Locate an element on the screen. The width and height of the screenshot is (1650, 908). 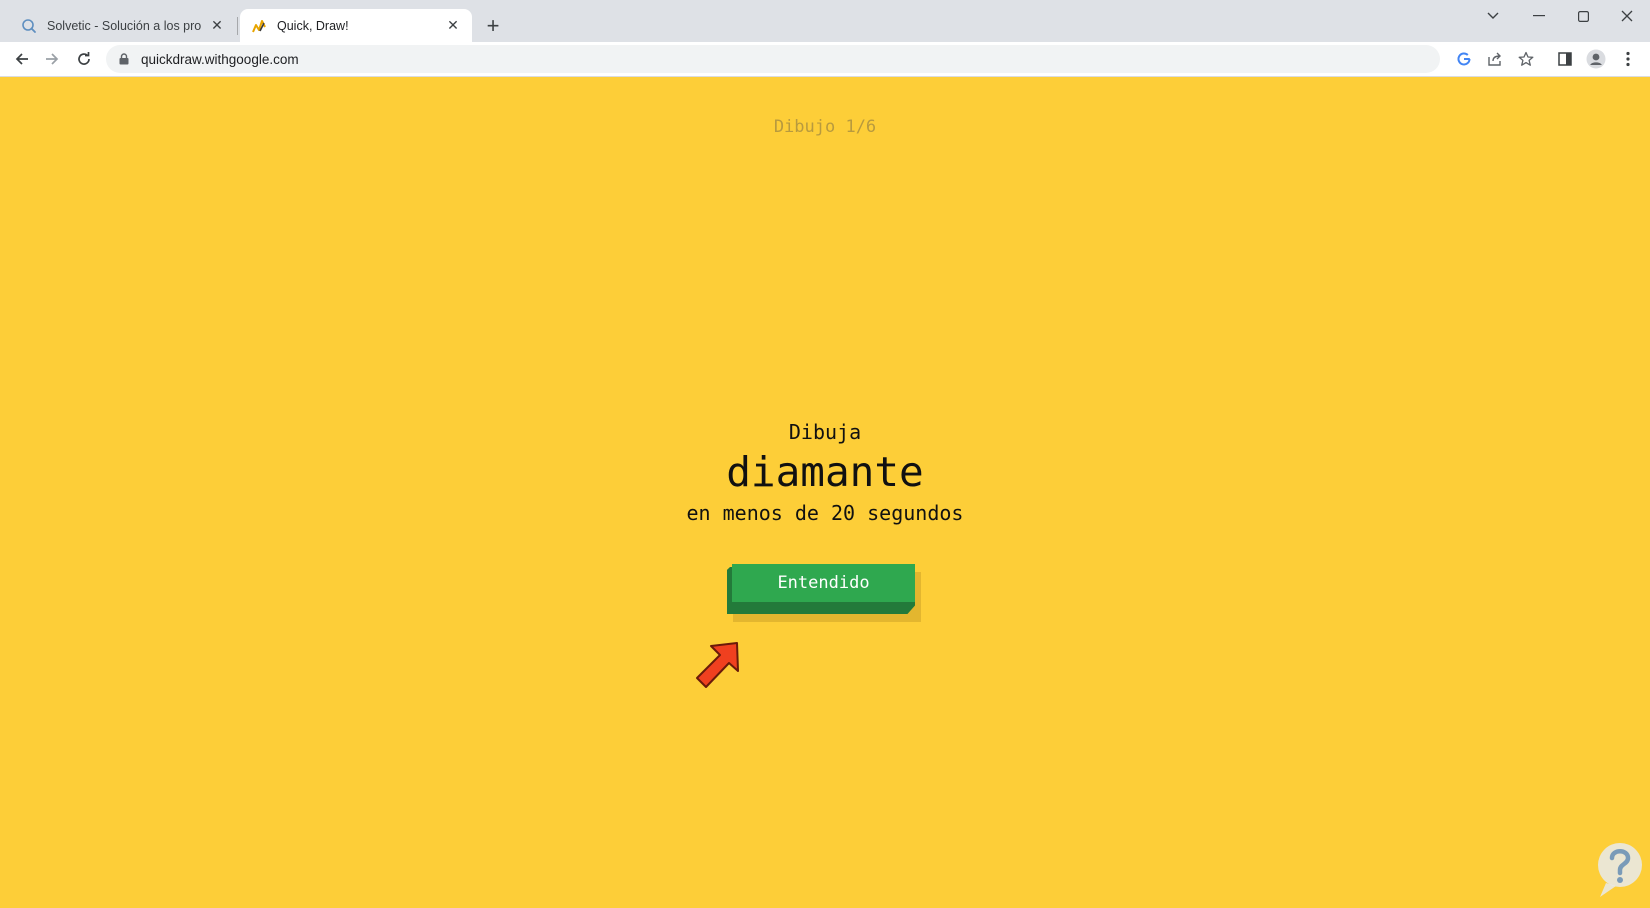
tab-search-chevron-icon is located at coordinates (1493, 16).